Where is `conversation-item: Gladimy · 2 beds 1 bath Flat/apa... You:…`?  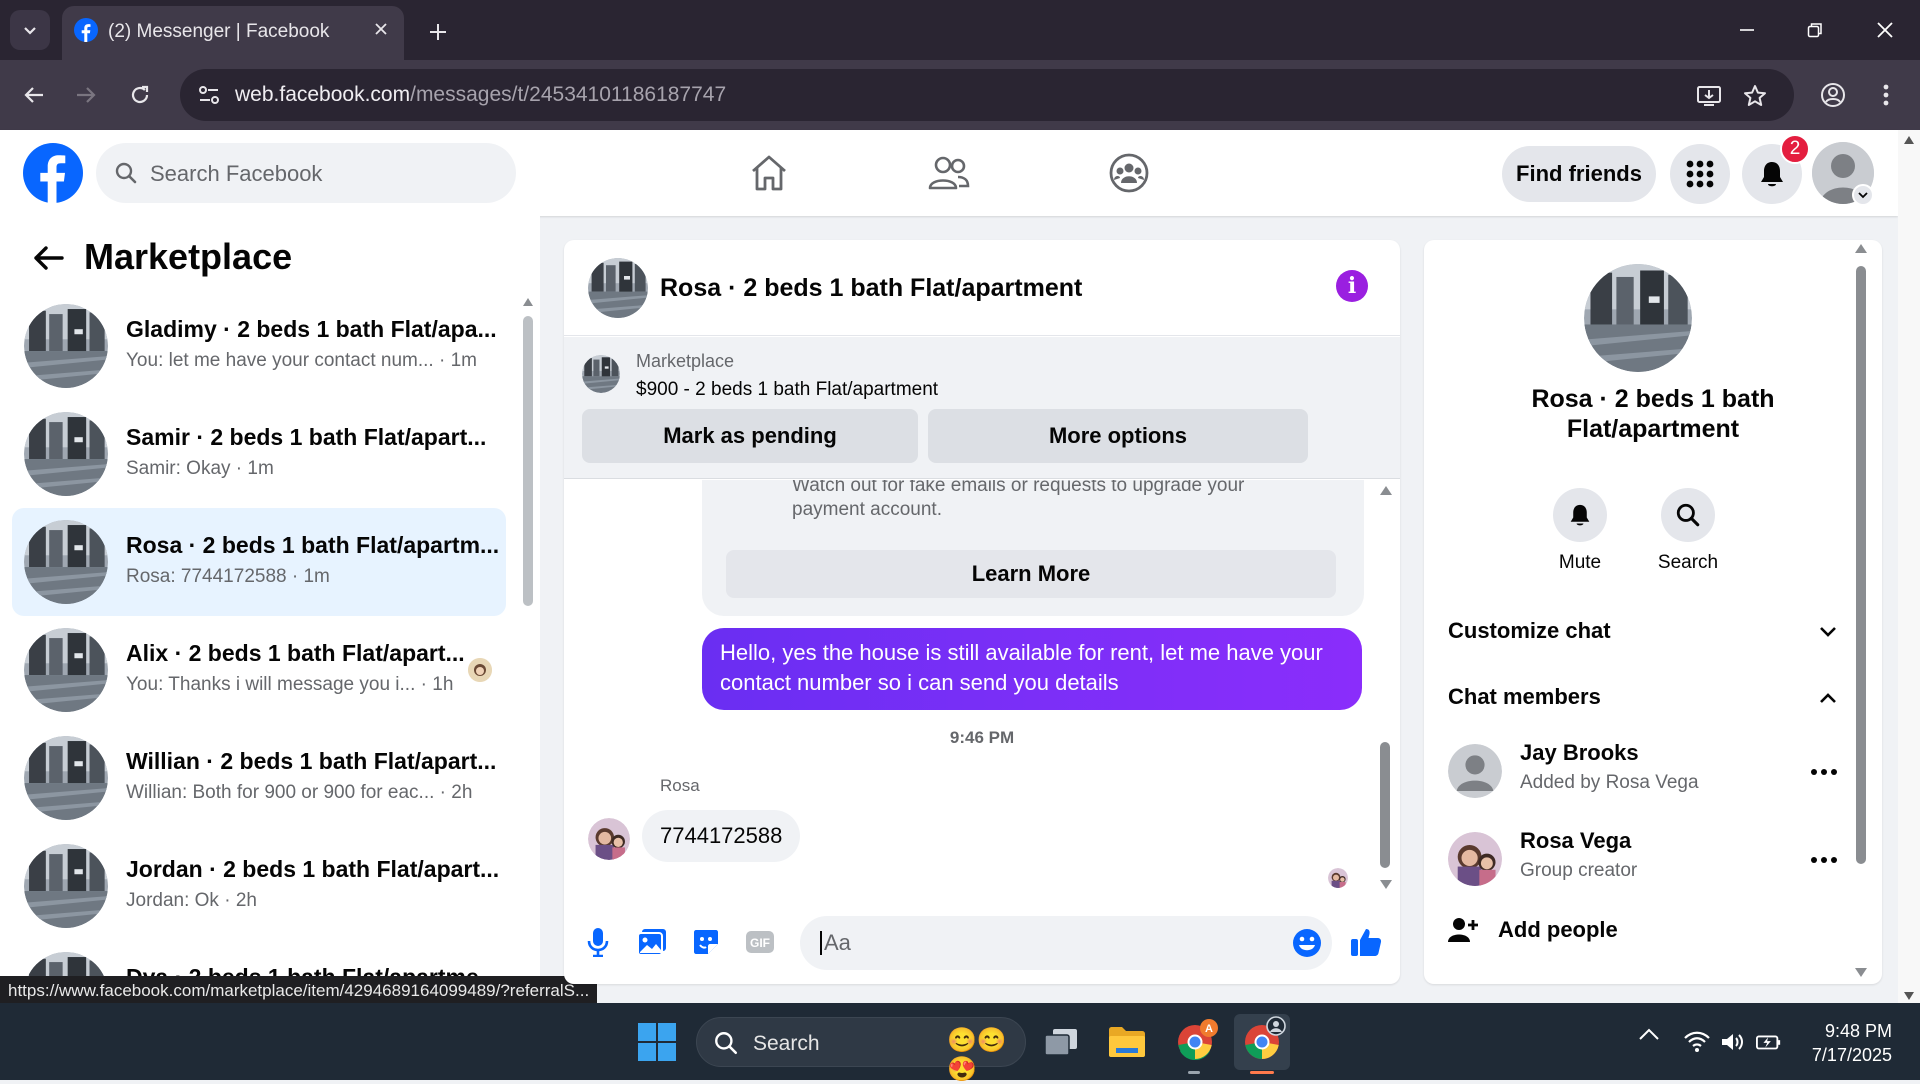 conversation-item: Gladimy · 2 beds 1 bath Flat/apa... You:… is located at coordinates (259, 346).